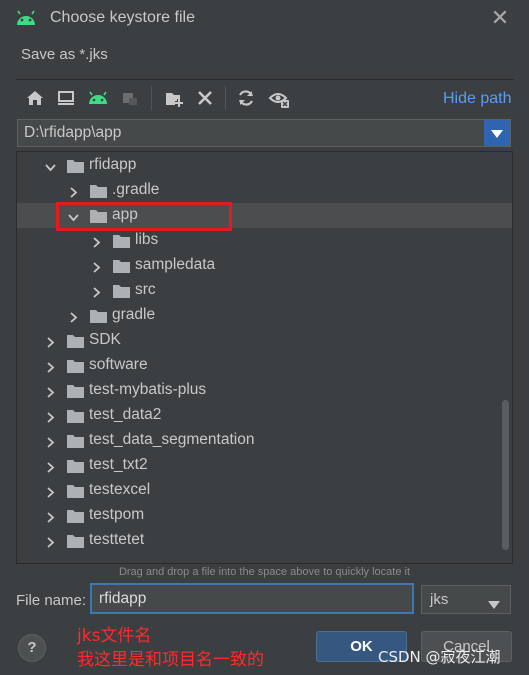  Describe the element at coordinates (134, 314) in the screenshot. I see `tree-row-label: gradle` at that location.